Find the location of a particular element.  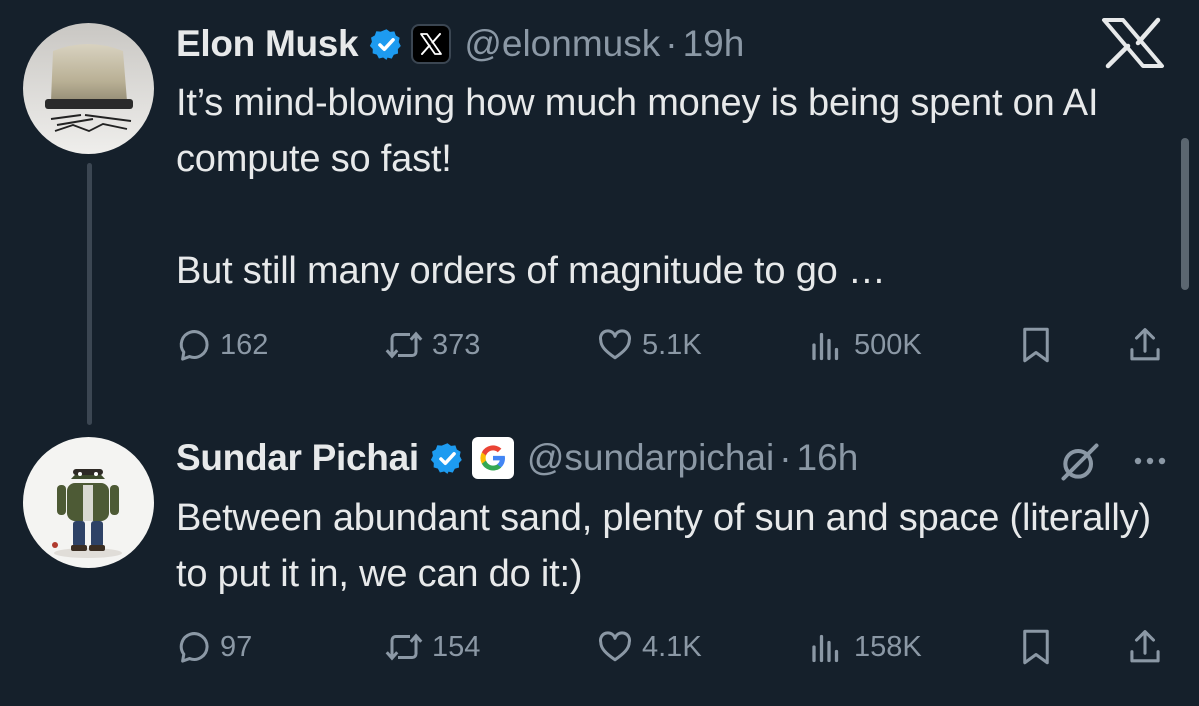

reply-count: 97 is located at coordinates (236, 646).